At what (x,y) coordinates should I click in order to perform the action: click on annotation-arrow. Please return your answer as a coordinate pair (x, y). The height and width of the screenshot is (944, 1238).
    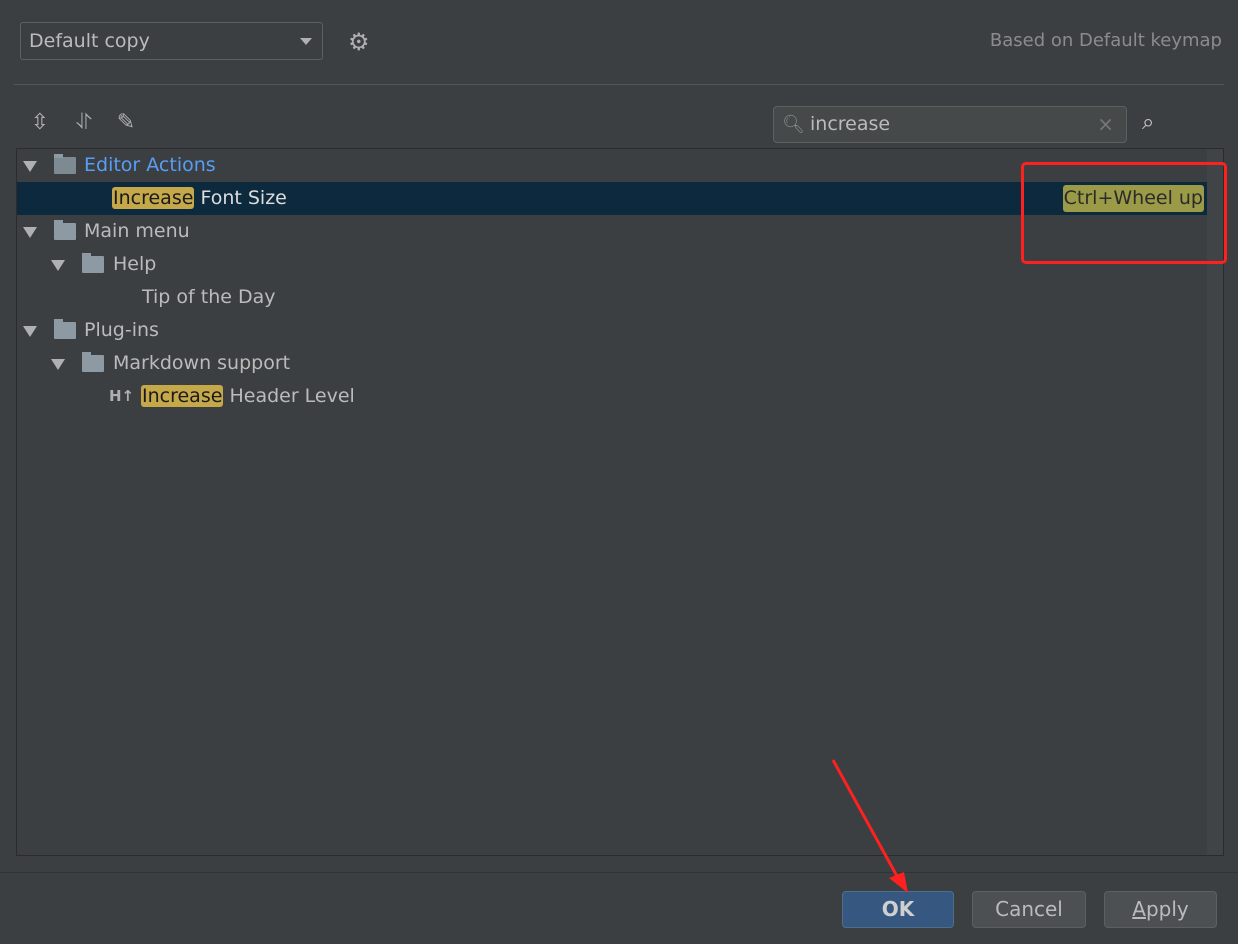
    Looking at the image, I should click on (869, 826).